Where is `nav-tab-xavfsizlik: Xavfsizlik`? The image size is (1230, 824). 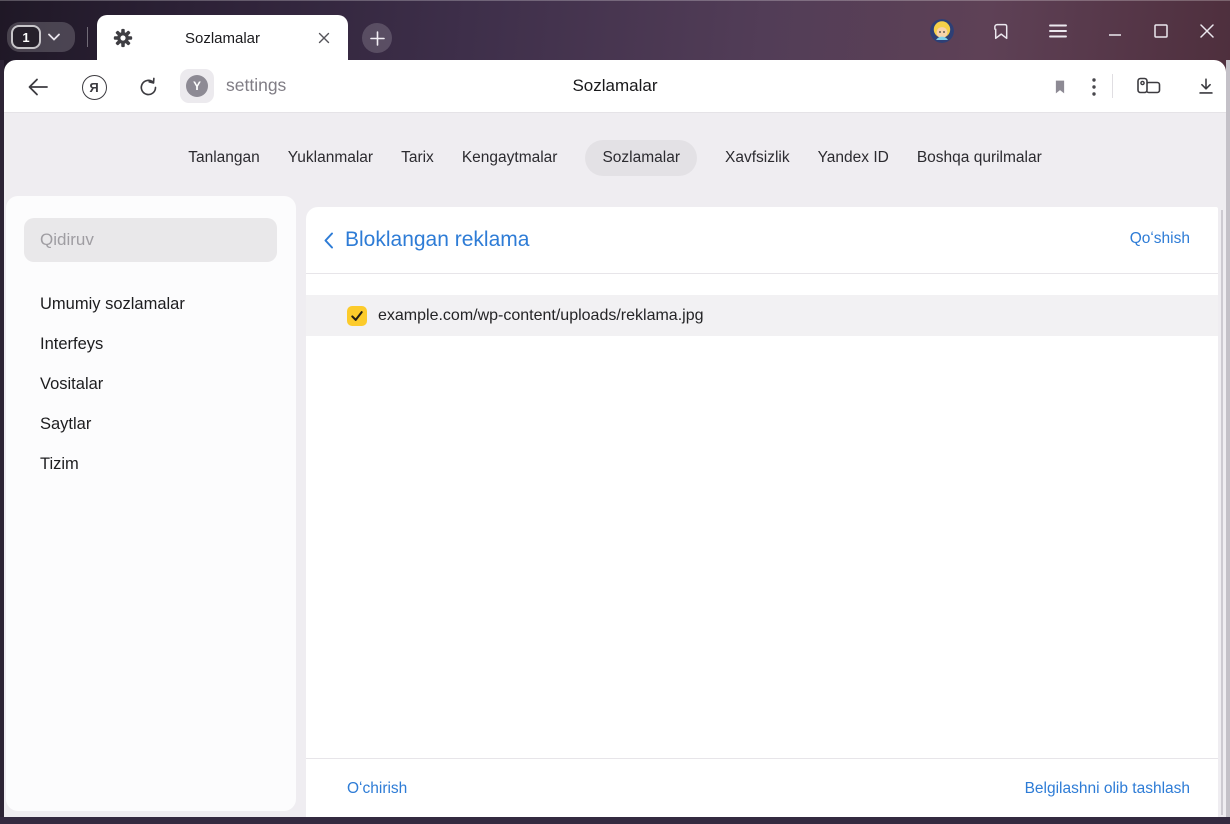 nav-tab-xavfsizlik: Xavfsizlik is located at coordinates (757, 158).